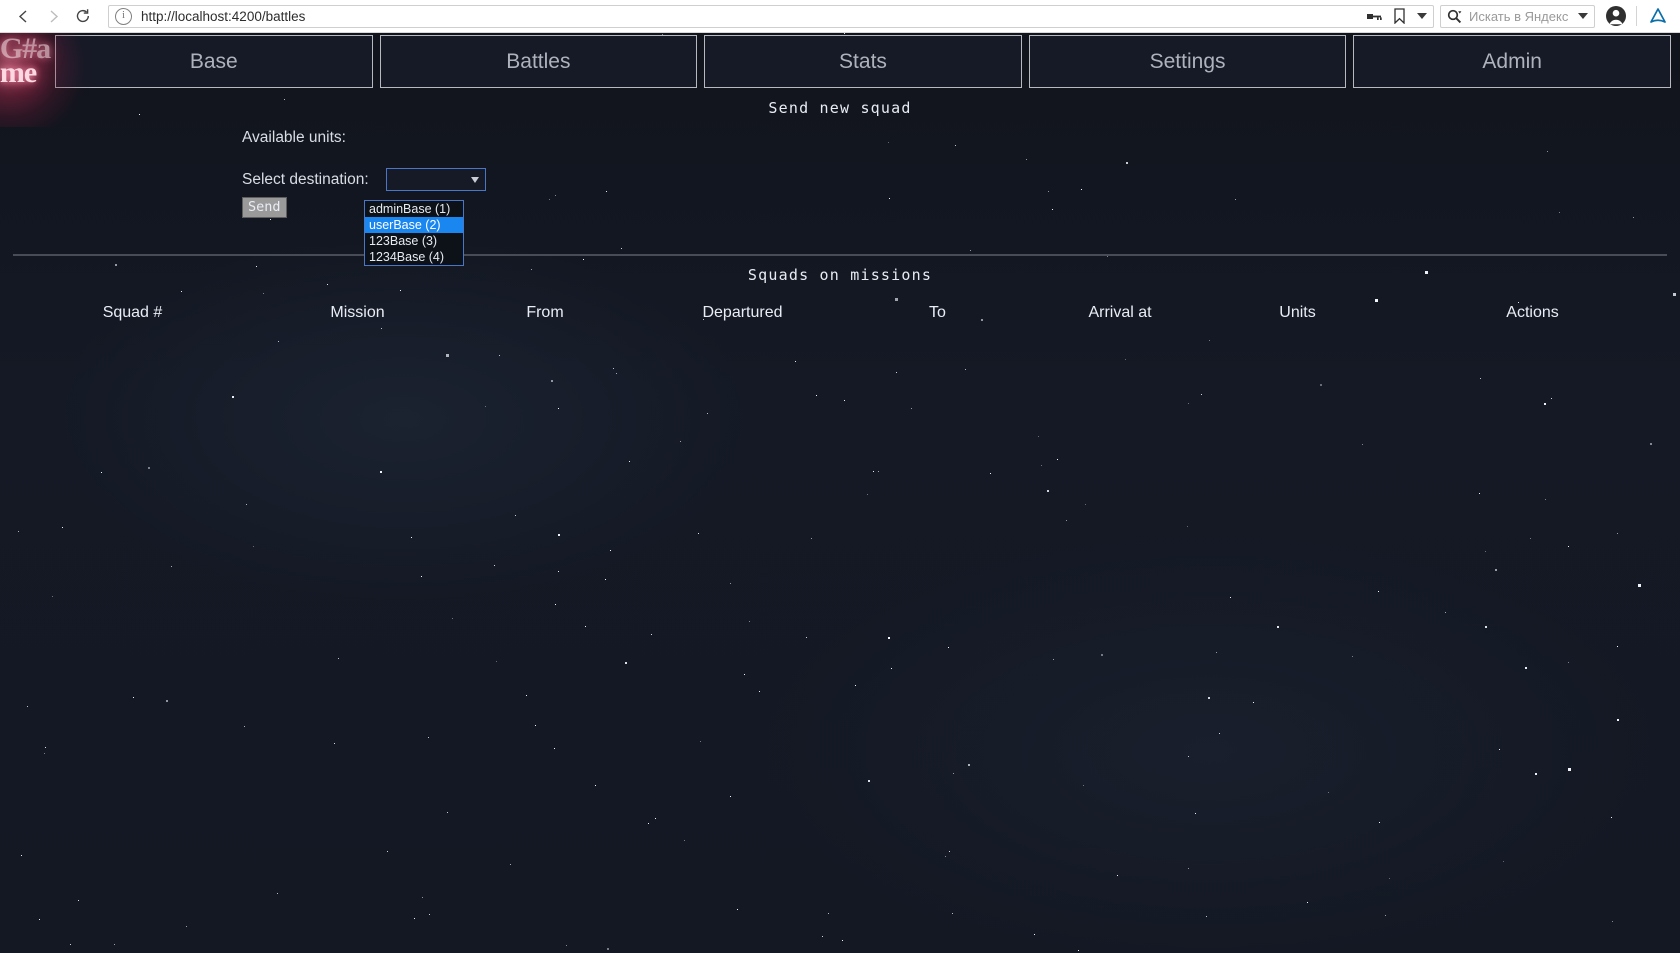 This screenshot has width=1680, height=953. I want to click on yandex-icon, so click(1658, 15).